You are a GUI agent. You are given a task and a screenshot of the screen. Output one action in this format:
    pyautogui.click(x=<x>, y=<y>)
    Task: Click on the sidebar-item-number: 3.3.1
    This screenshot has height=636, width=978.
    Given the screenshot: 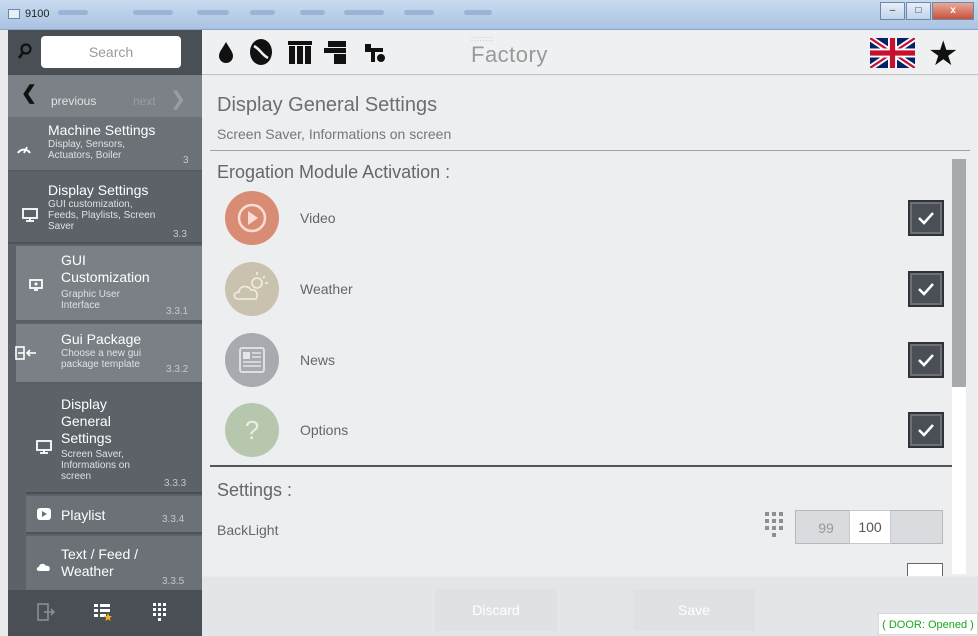 What is the action you would take?
    pyautogui.click(x=177, y=311)
    